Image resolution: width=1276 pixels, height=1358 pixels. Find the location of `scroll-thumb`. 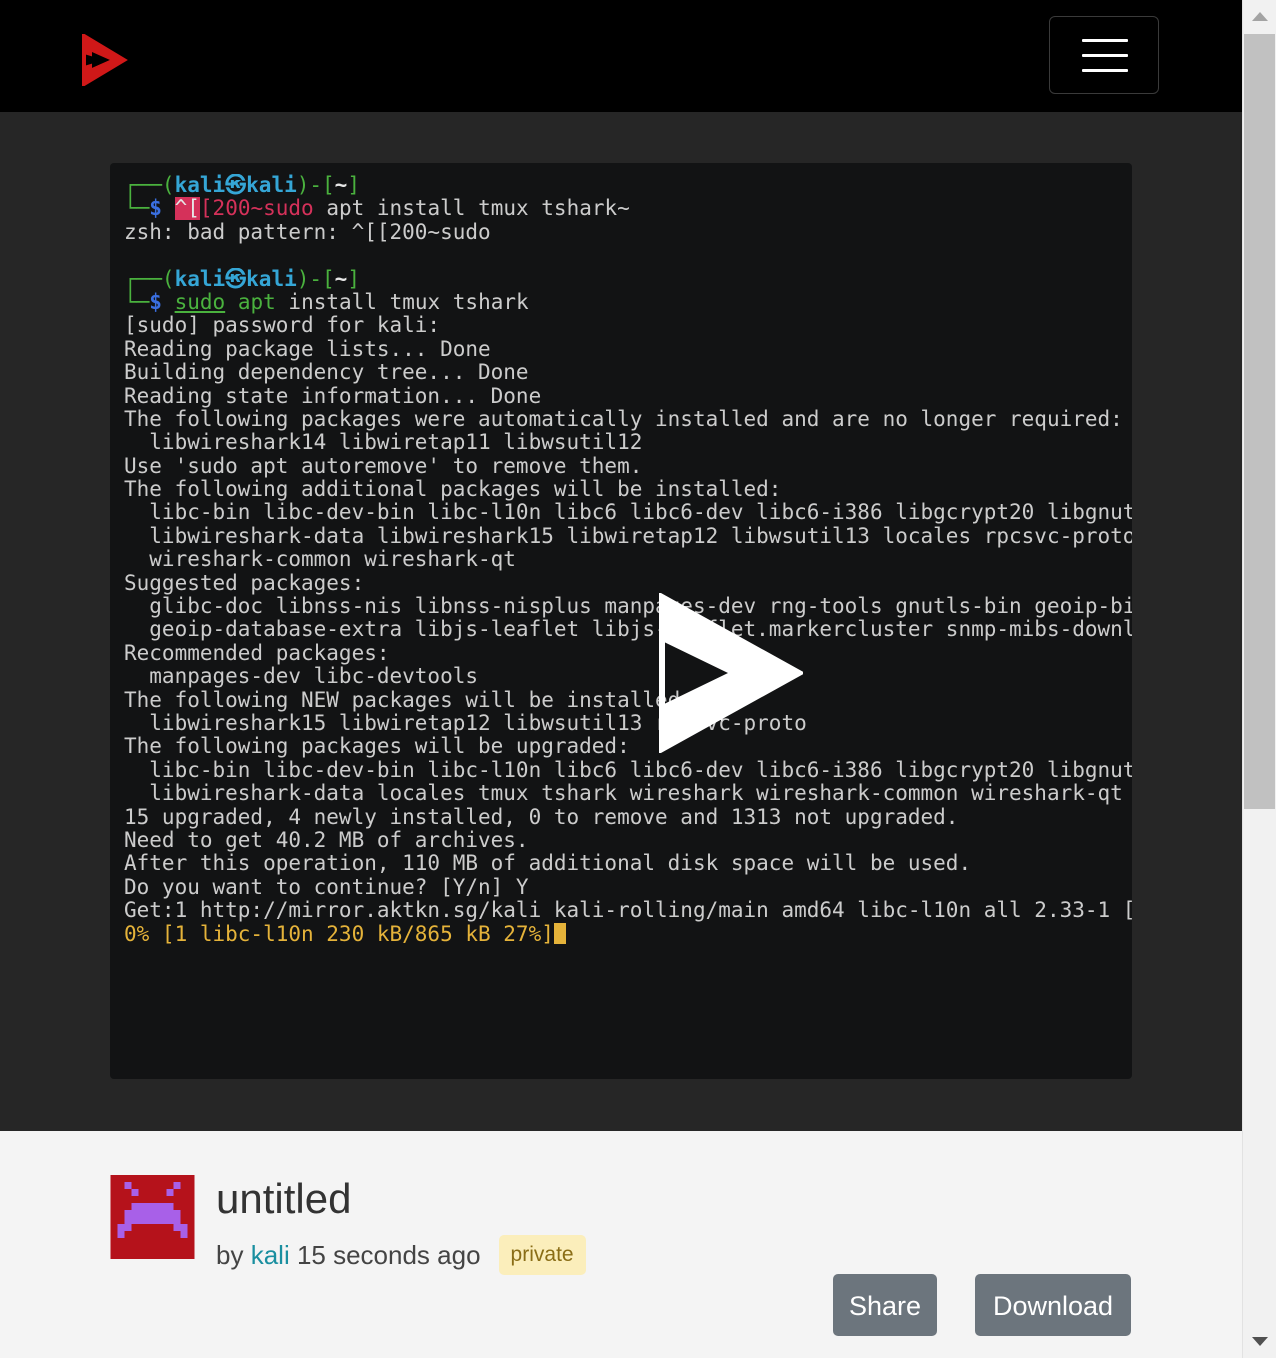

scroll-thumb is located at coordinates (1259, 421).